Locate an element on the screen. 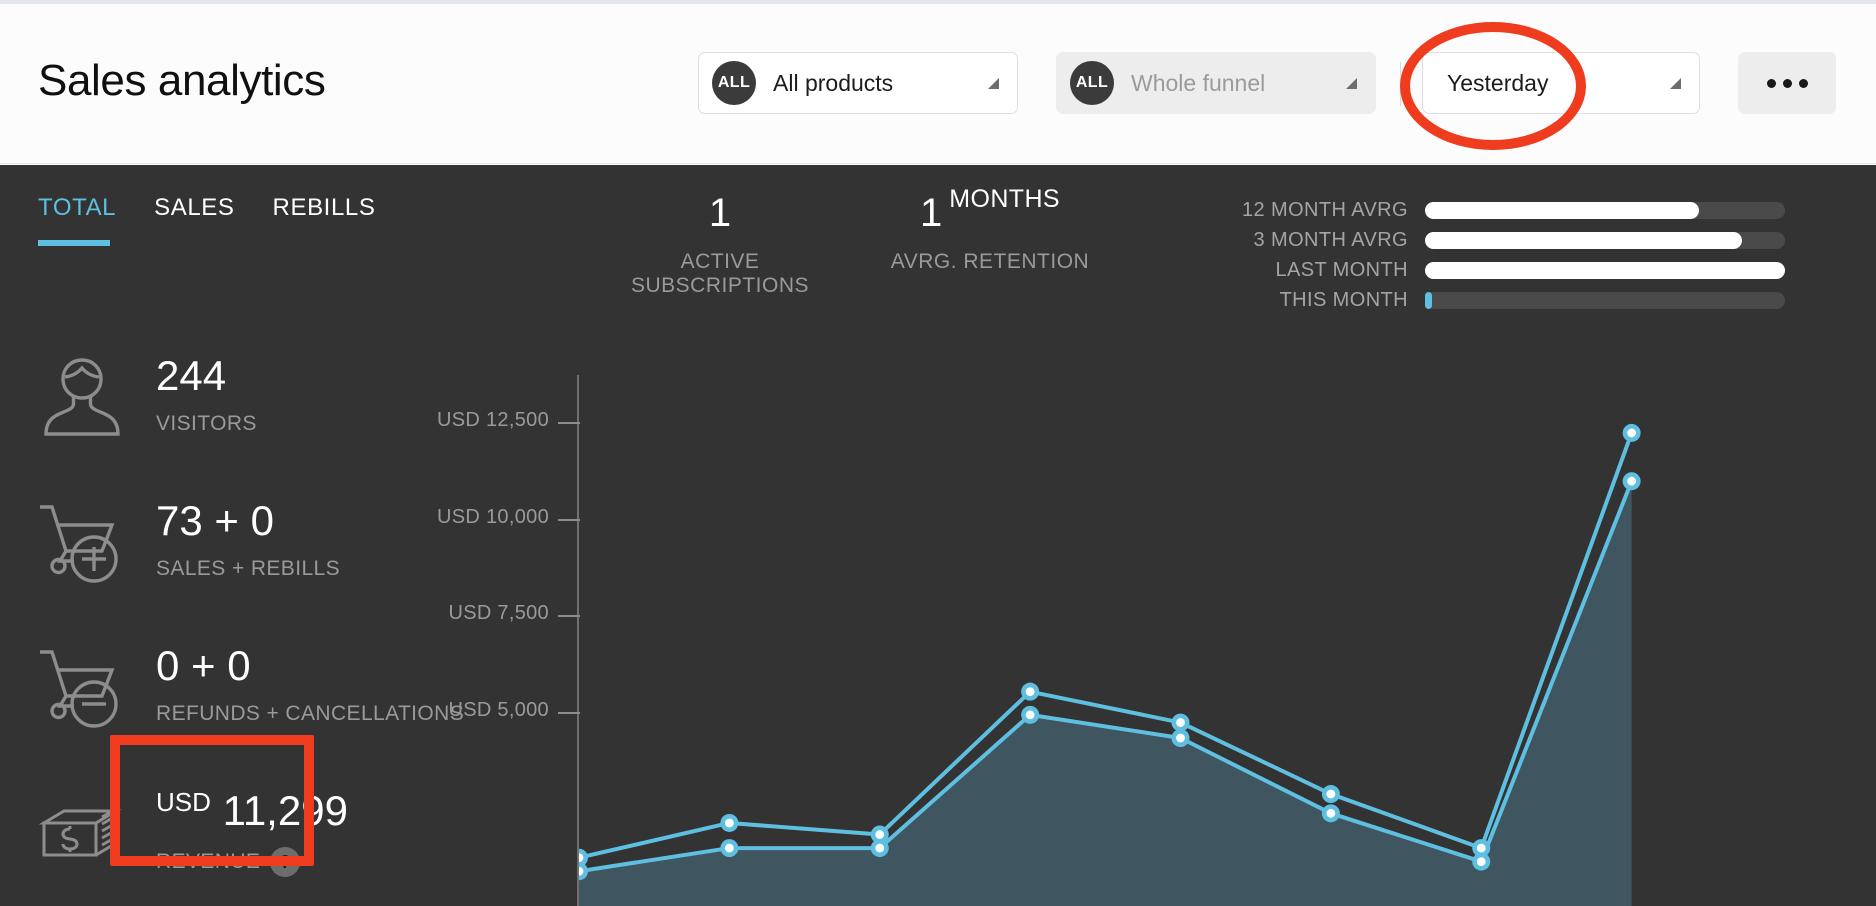  cart-plus-icon is located at coordinates (82, 539).